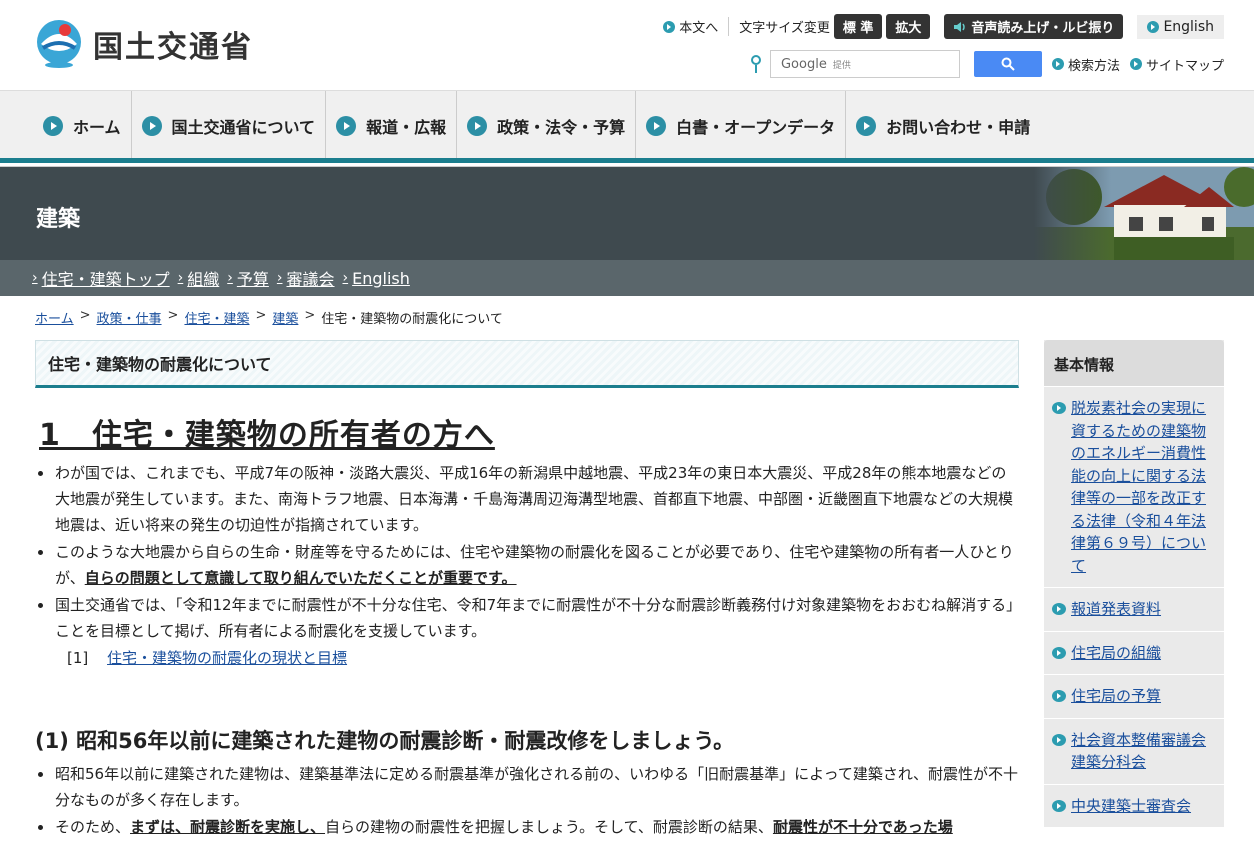 The height and width of the screenshot is (841, 1254). I want to click on logo-text: 国土交通省, so click(173, 47).